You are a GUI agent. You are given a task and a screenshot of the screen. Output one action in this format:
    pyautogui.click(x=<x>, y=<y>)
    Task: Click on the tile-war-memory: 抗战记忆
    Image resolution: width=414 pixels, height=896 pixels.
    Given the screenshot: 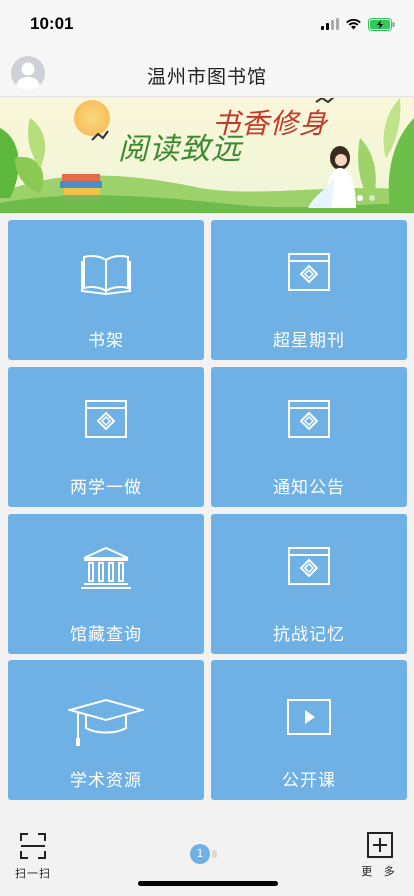 What is the action you would take?
    pyautogui.click(x=309, y=584)
    